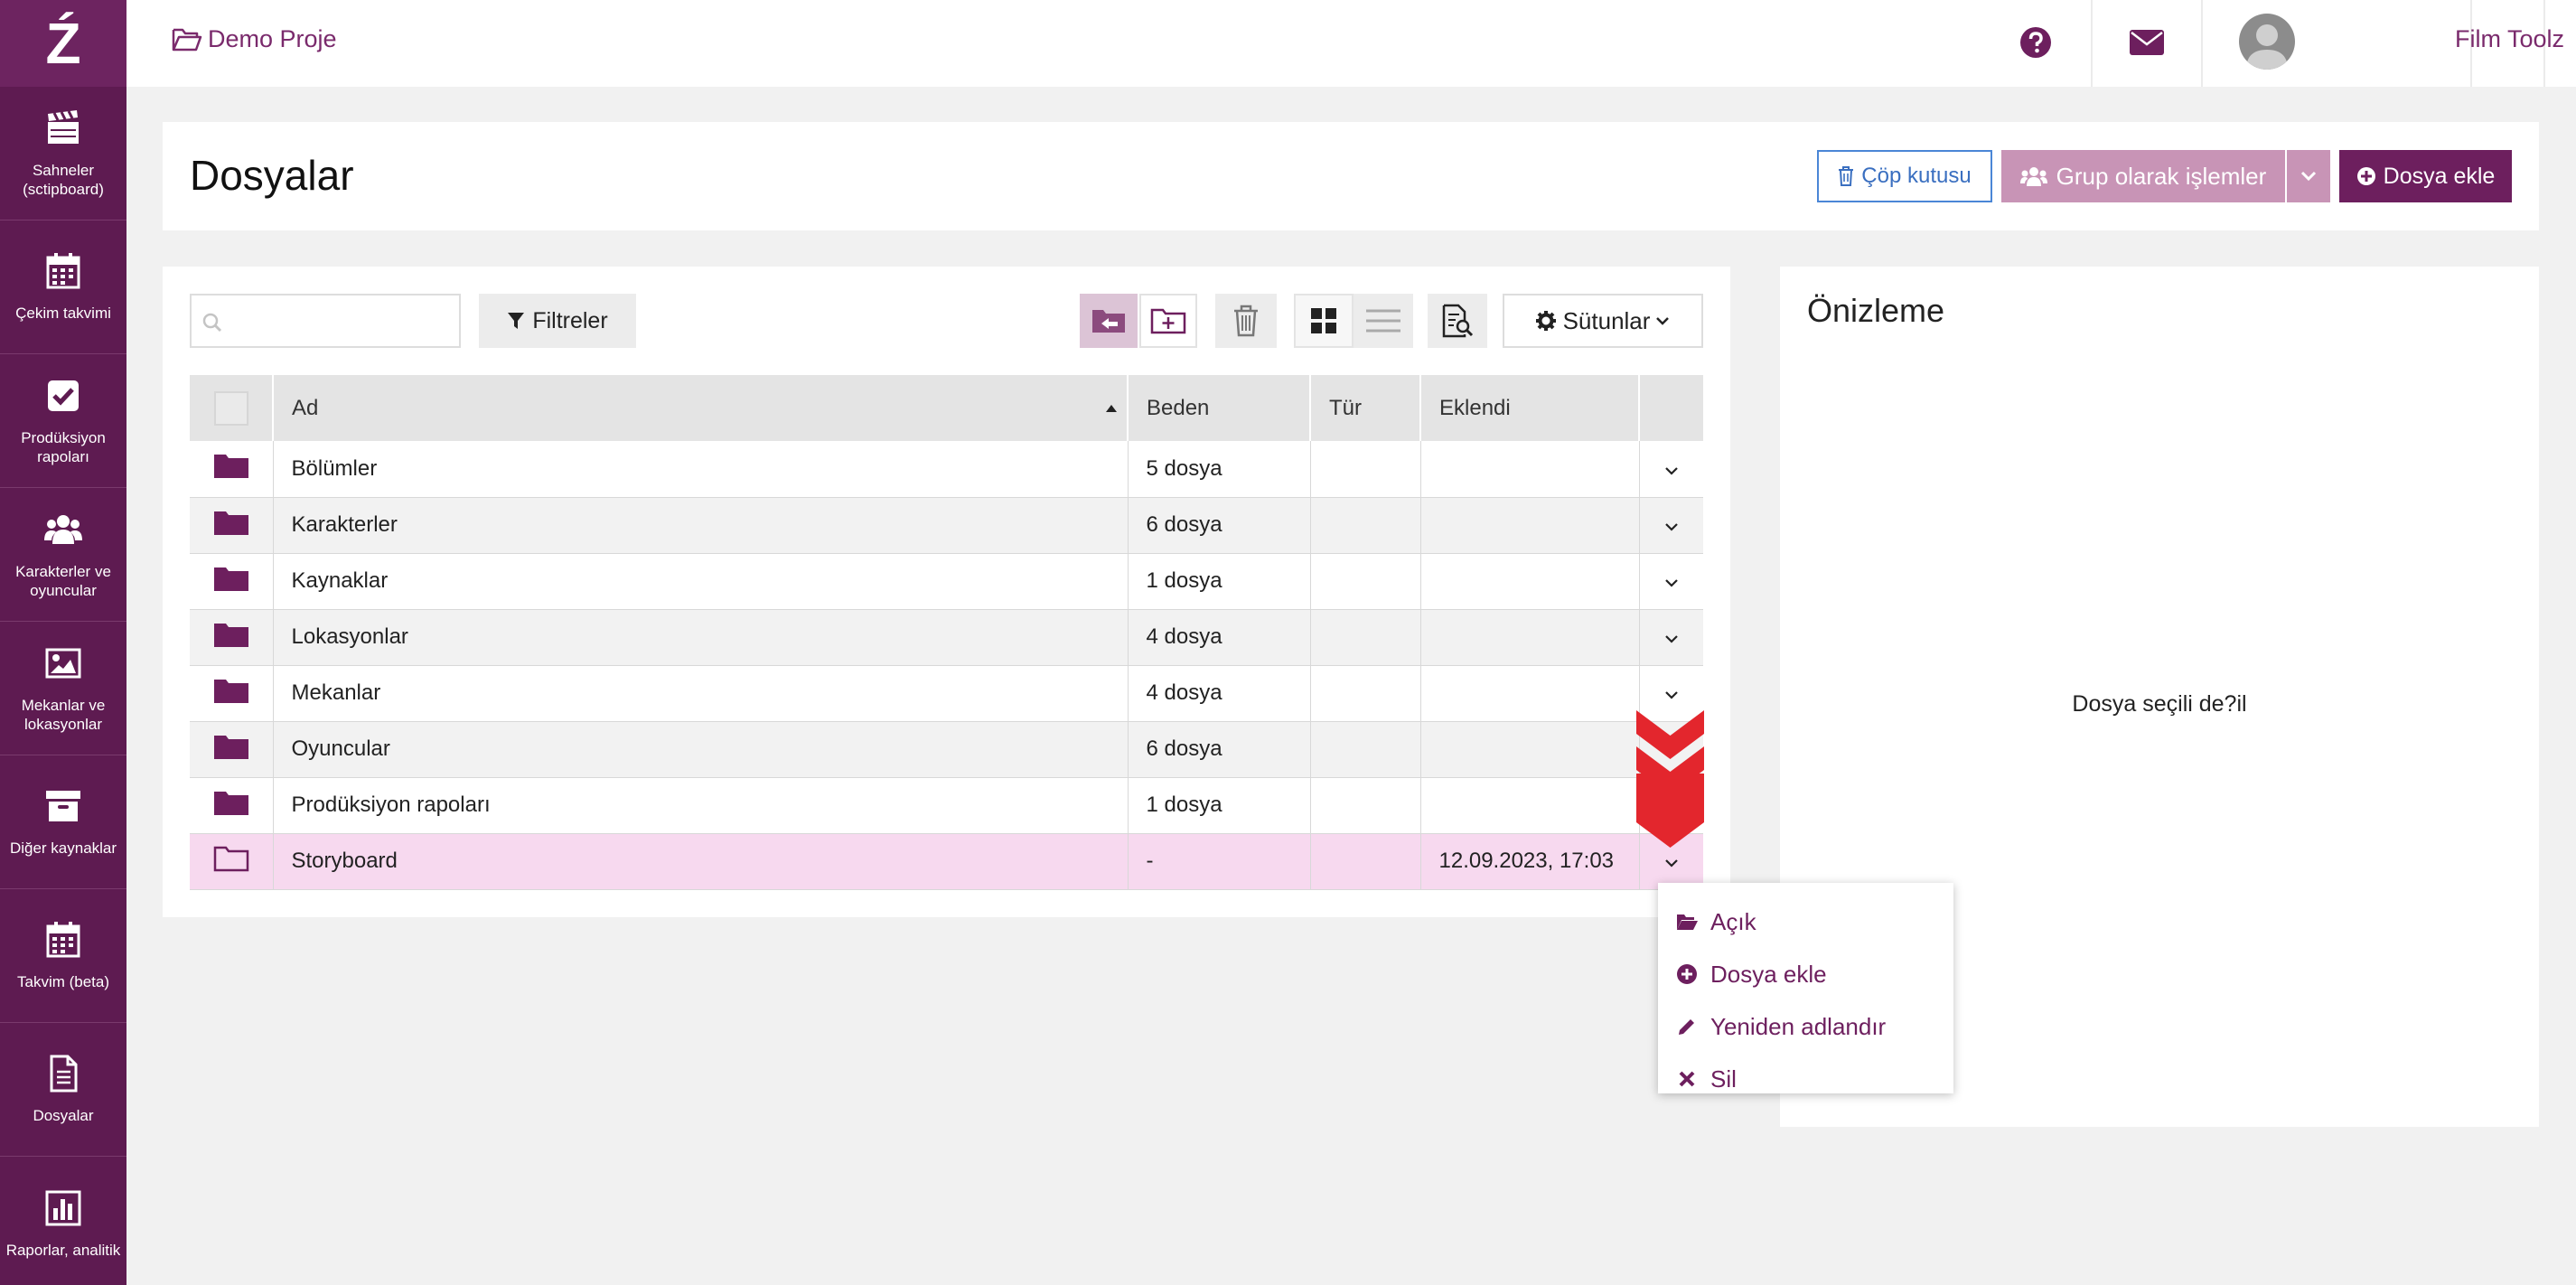 The image size is (2576, 1285). What do you see at coordinates (701, 693) in the screenshot?
I see `file-name: Mekanlar` at bounding box center [701, 693].